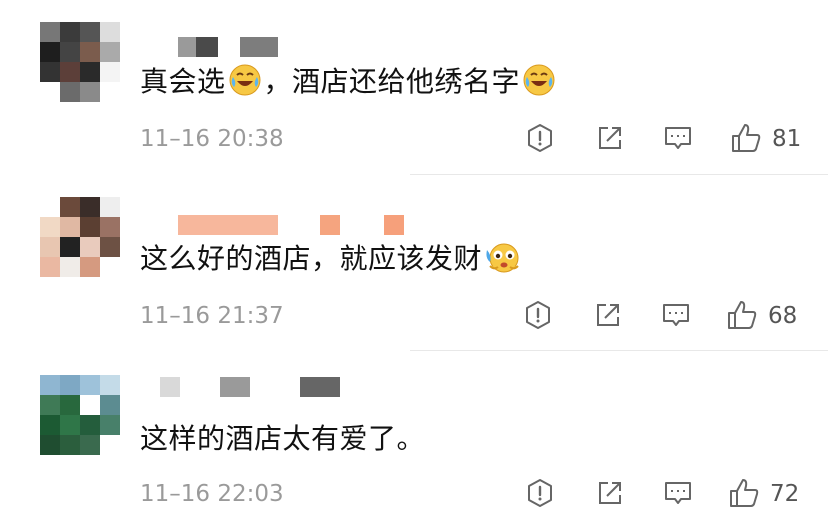  What do you see at coordinates (212, 139) in the screenshot?
I see `comment-timestamp: 11–16 20:38` at bounding box center [212, 139].